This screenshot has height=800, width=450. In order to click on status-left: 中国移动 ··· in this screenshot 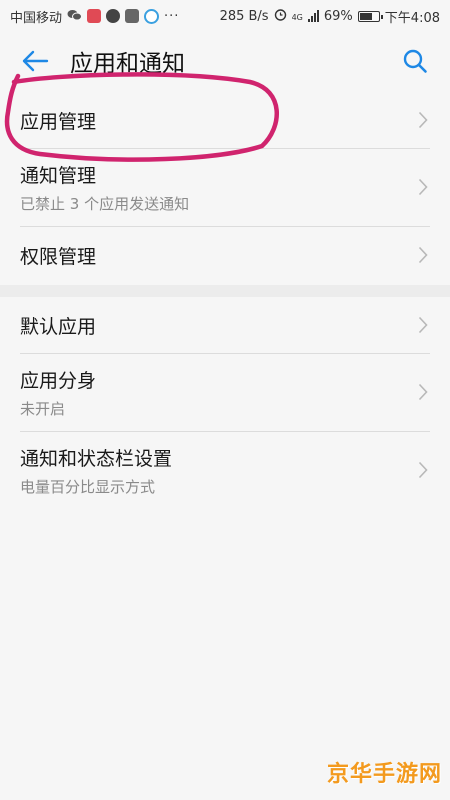, I will do `click(94, 16)`.